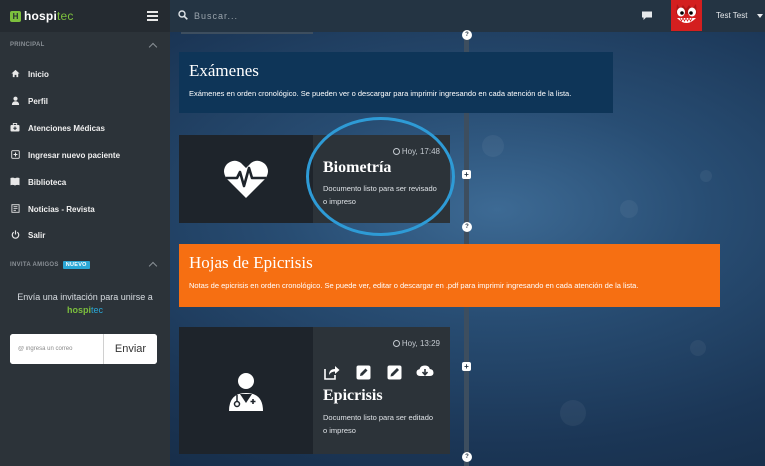 The width and height of the screenshot is (765, 466). I want to click on search-icon, so click(183, 15).